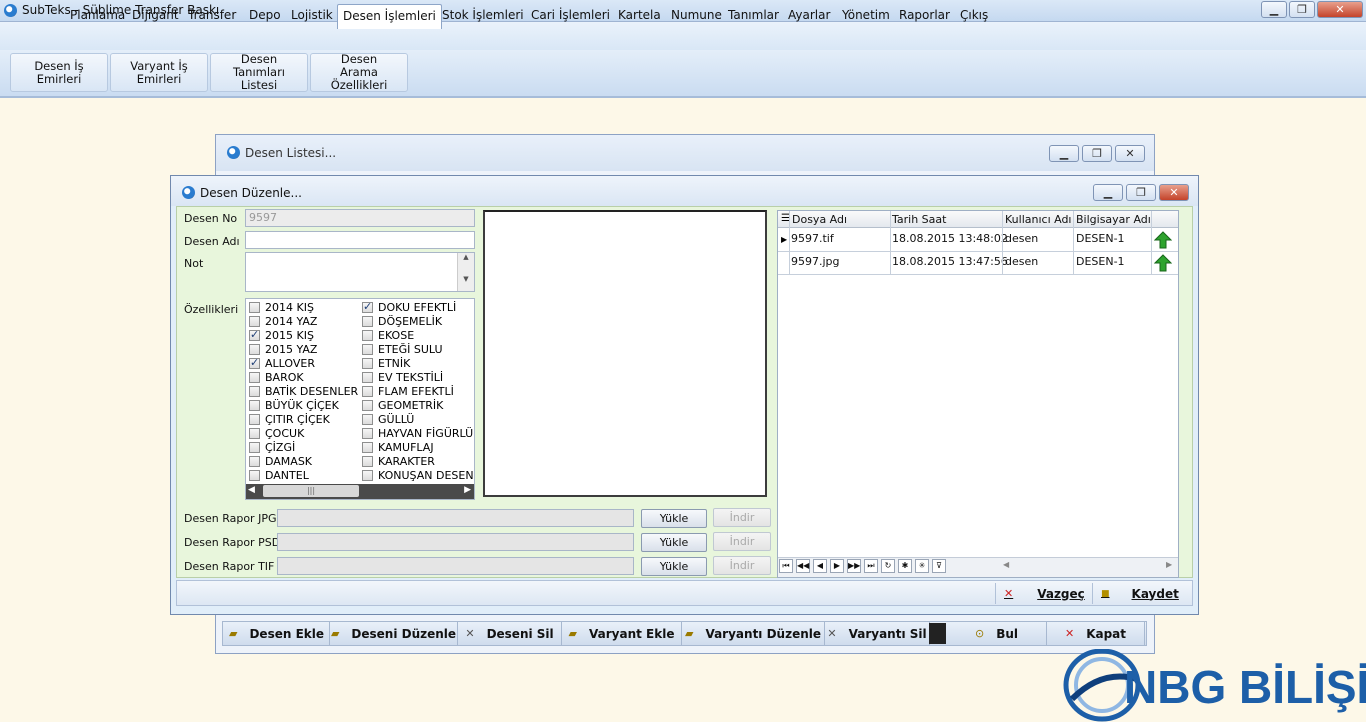 This screenshot has width=1366, height=722. I want to click on ribbon-desen-arama-ozellikleri: Desen Arama Özellikleri, so click(359, 72).